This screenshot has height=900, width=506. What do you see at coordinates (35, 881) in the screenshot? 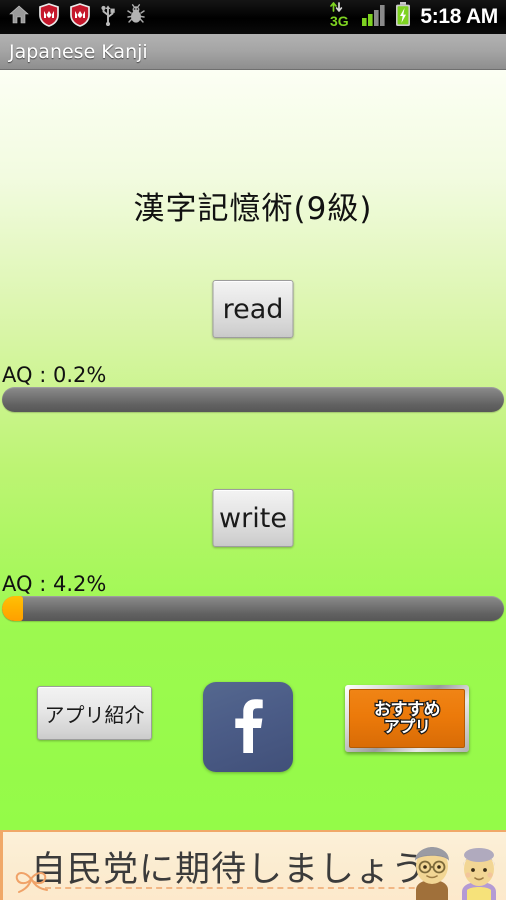
I see `ribbon-bow-icon` at bounding box center [35, 881].